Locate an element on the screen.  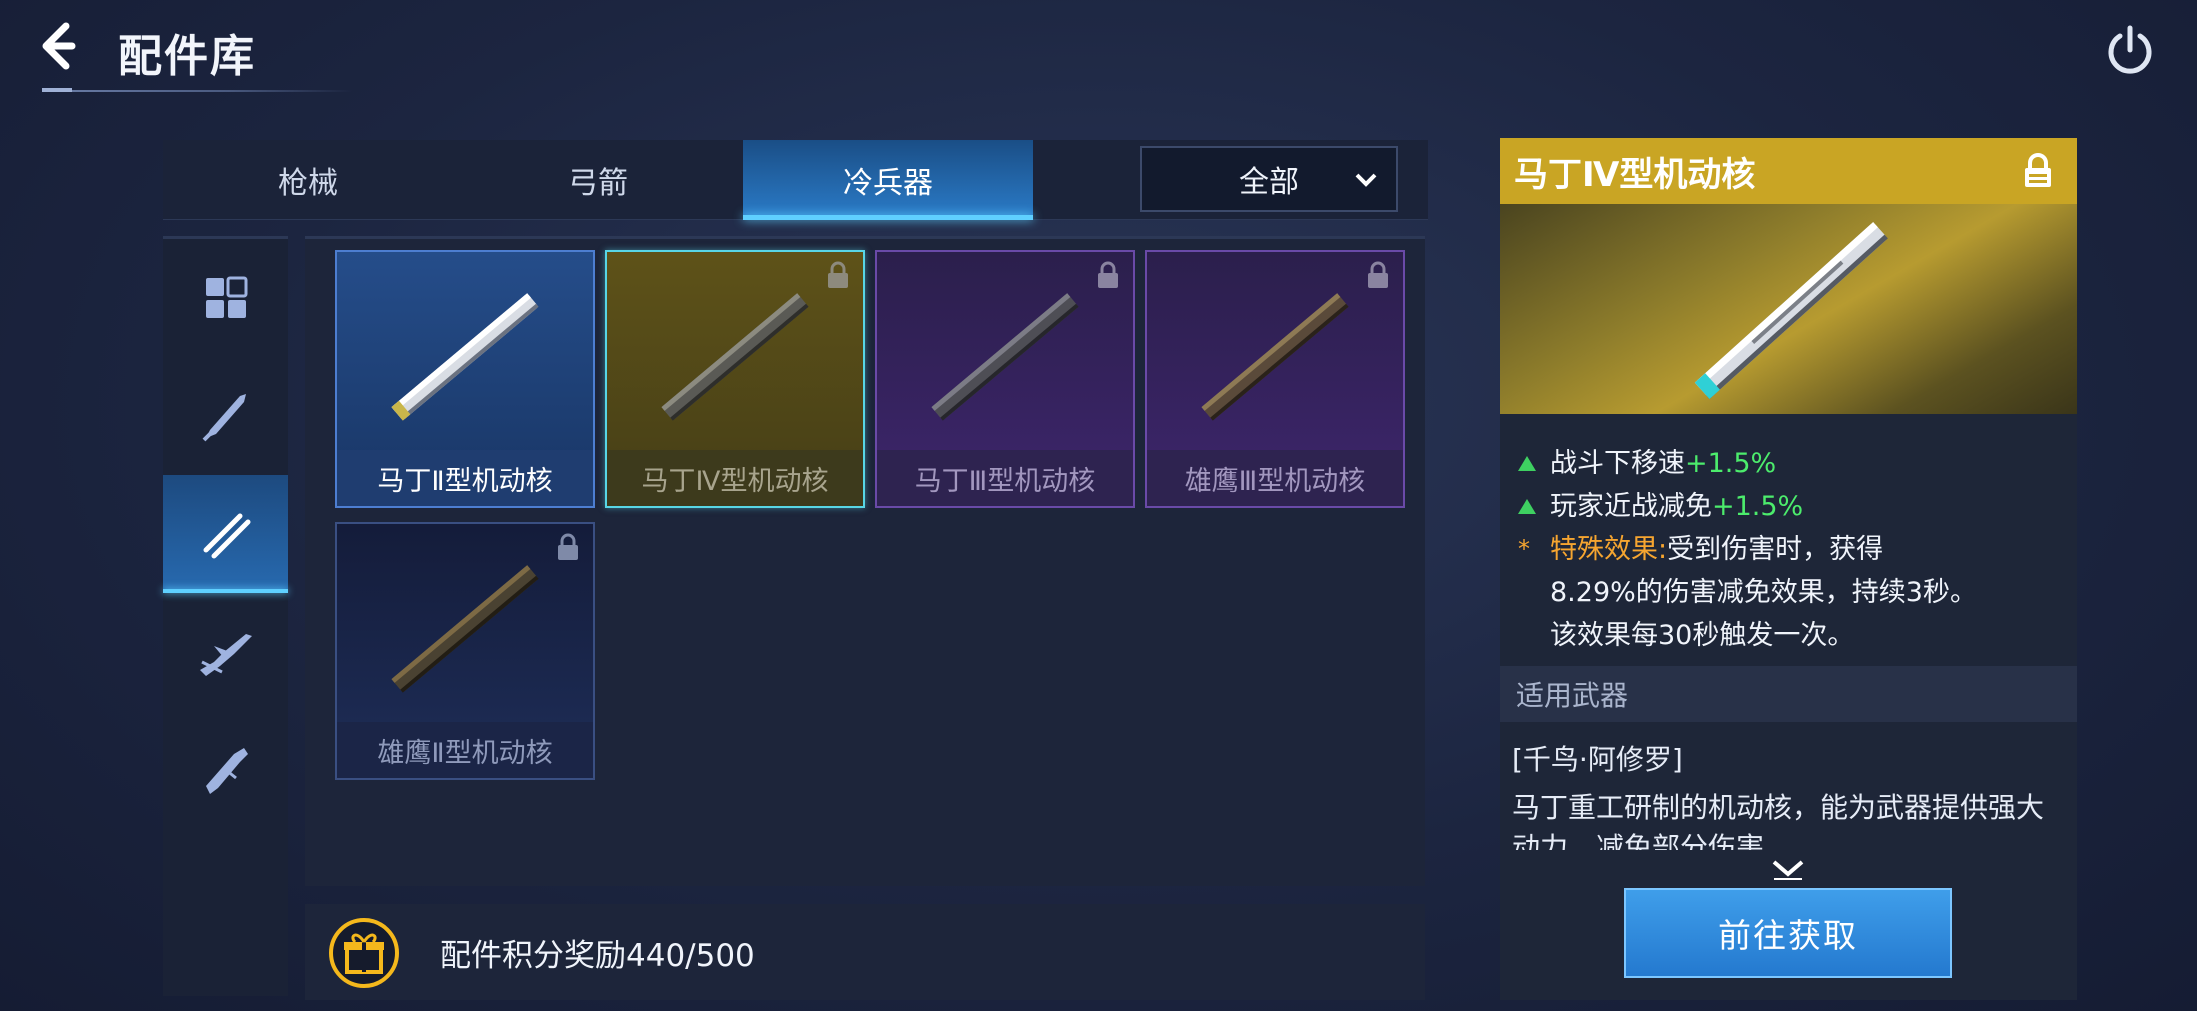
tab-bows: 弓箭 is located at coordinates (598, 180).